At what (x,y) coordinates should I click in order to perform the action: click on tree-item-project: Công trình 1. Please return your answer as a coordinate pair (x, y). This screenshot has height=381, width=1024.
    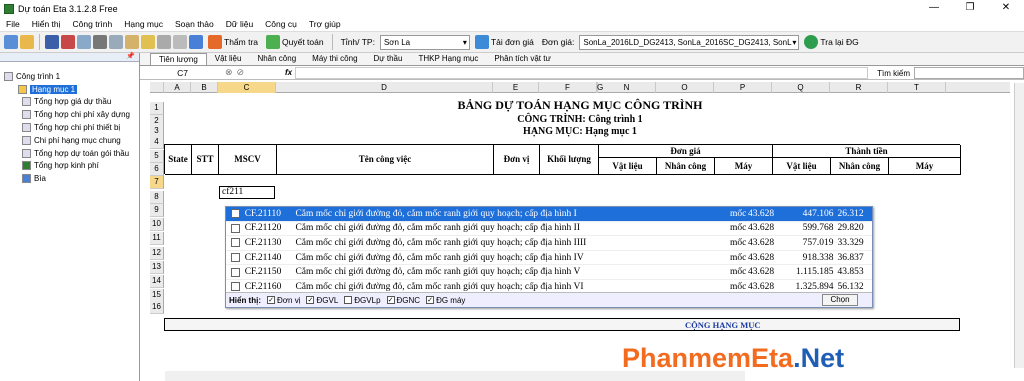
    Looking at the image, I should click on (69, 76).